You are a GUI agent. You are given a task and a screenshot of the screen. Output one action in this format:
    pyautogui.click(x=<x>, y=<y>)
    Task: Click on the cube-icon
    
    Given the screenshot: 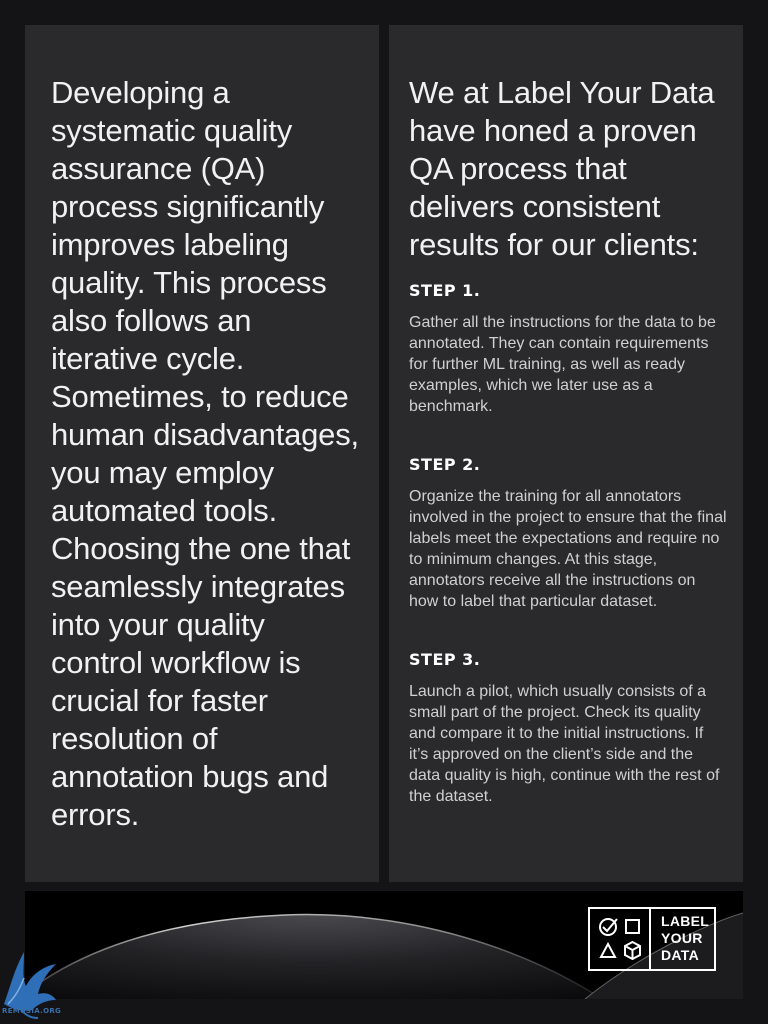 What is the action you would take?
    pyautogui.click(x=632, y=950)
    